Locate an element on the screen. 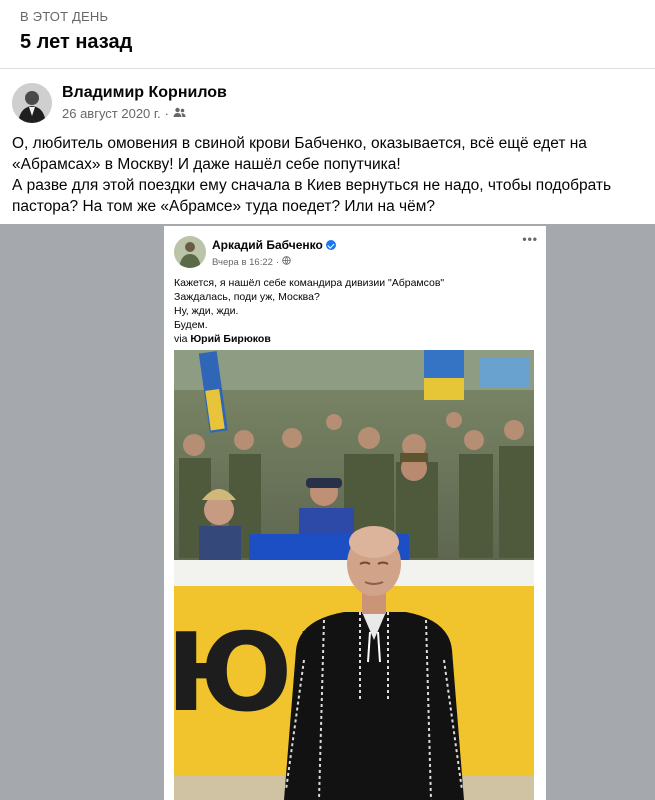 The height and width of the screenshot is (800, 655). shared-line: Заждалась, поди уж, Москва? is located at coordinates (247, 297).